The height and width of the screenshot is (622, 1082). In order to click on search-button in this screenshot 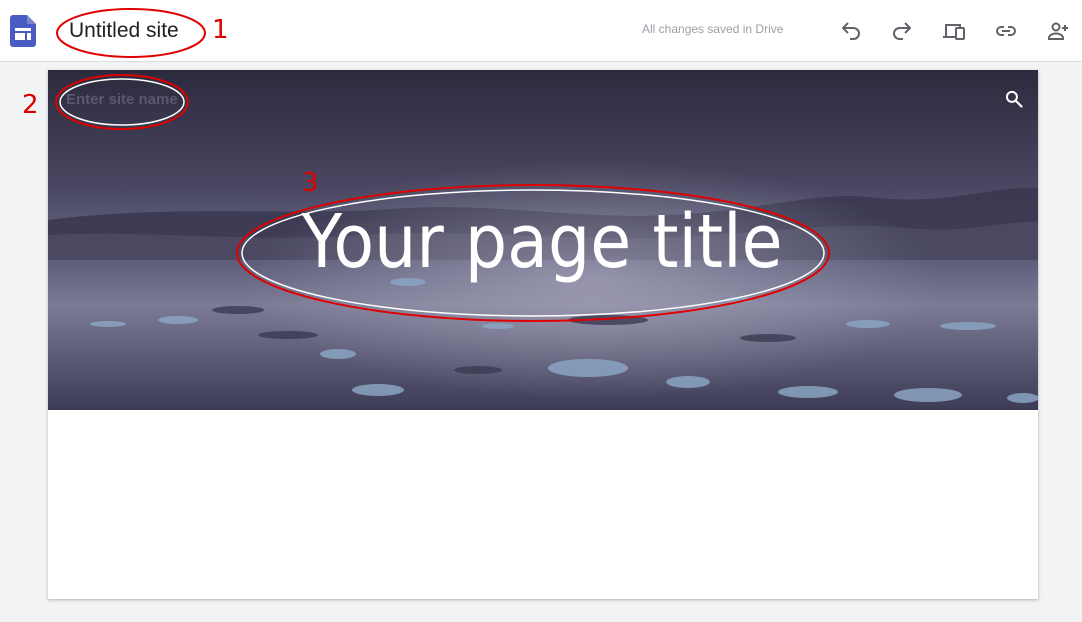, I will do `click(1014, 99)`.